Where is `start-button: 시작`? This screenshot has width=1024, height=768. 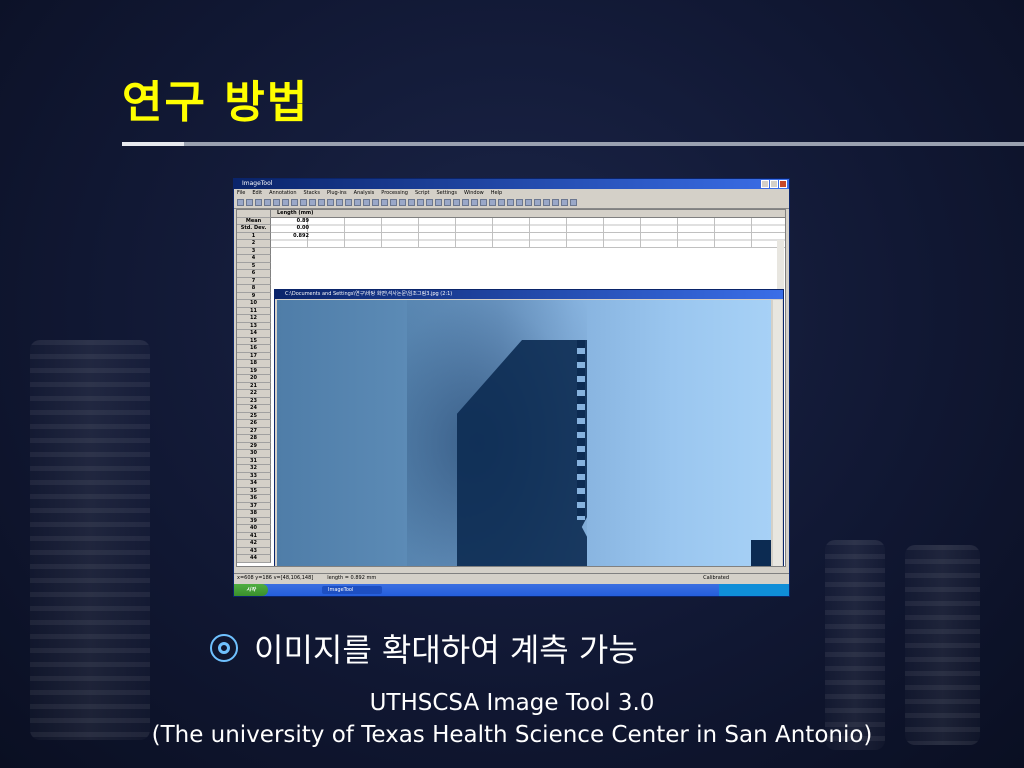
start-button: 시작 is located at coordinates (251, 590).